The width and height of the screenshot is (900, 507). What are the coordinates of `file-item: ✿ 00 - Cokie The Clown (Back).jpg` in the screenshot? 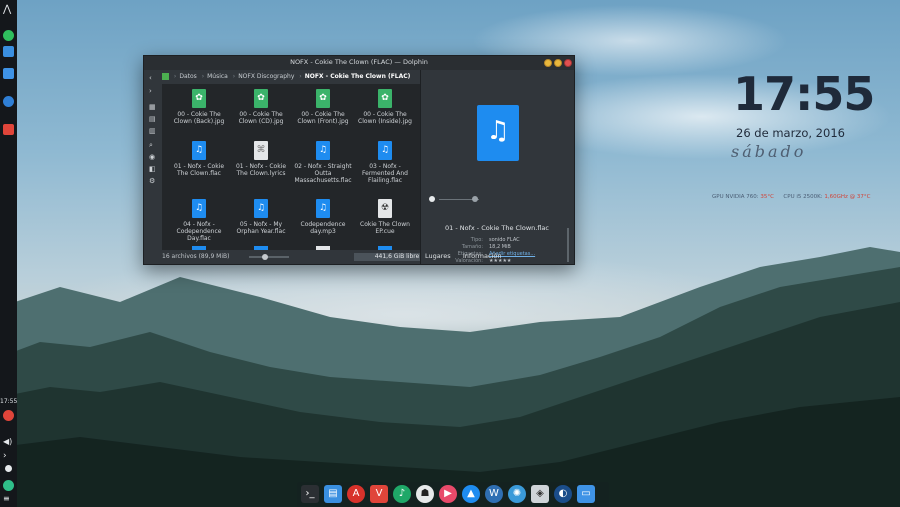 It's located at (199, 107).